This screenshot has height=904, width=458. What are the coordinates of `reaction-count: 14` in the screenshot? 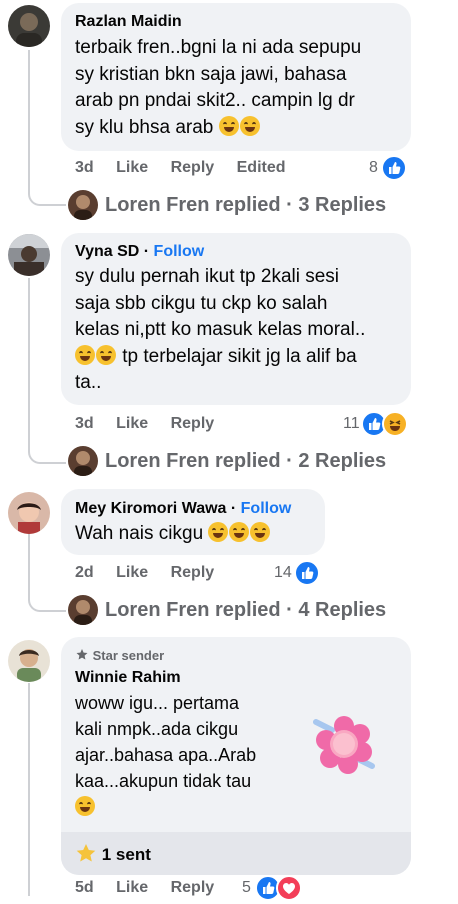 It's located at (283, 573).